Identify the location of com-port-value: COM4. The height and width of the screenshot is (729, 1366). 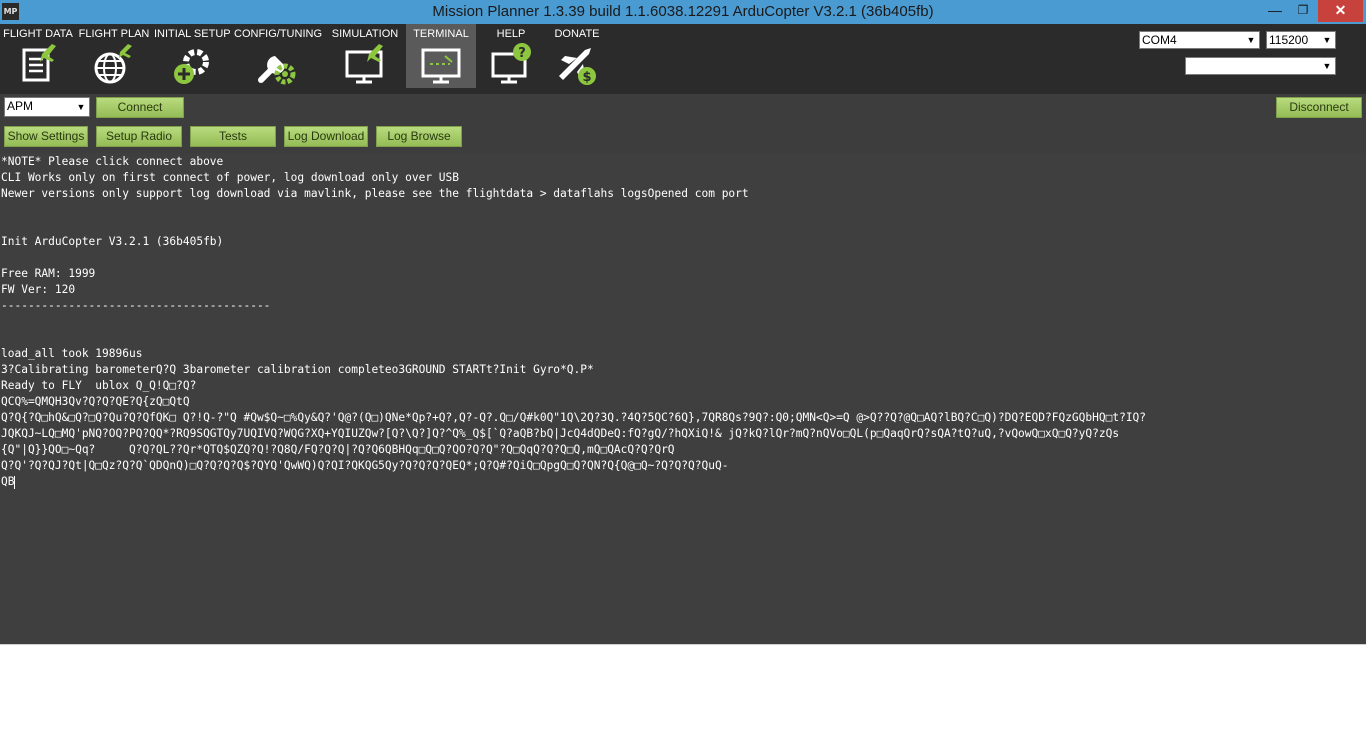
(1159, 40).